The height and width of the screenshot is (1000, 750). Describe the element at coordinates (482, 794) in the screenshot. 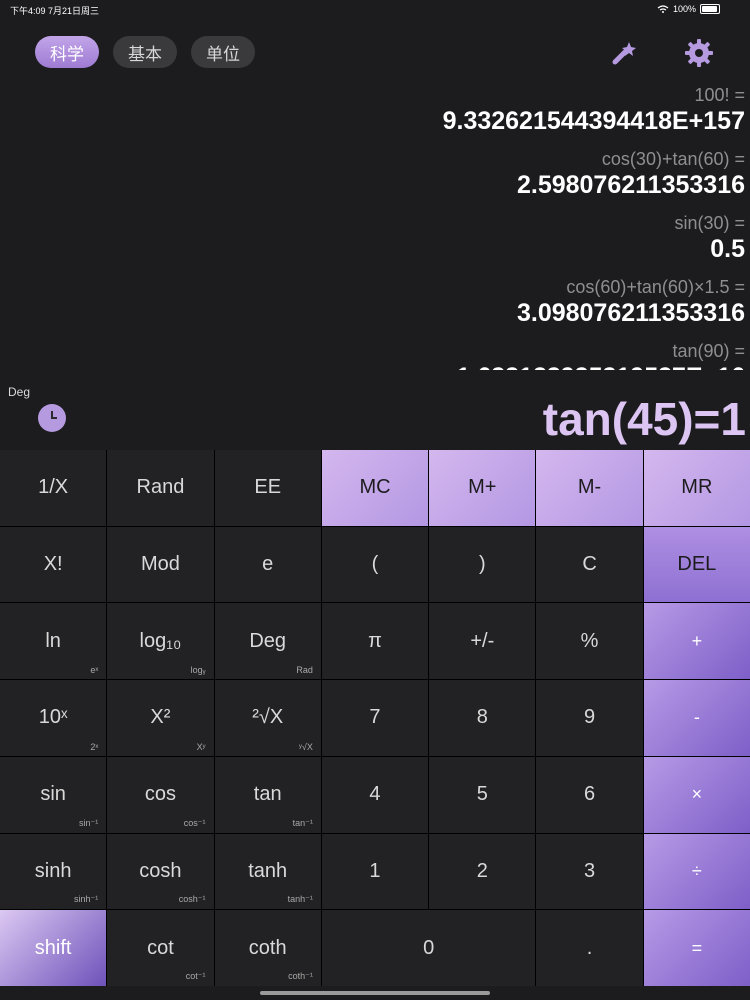

I see `key-5: 5` at that location.